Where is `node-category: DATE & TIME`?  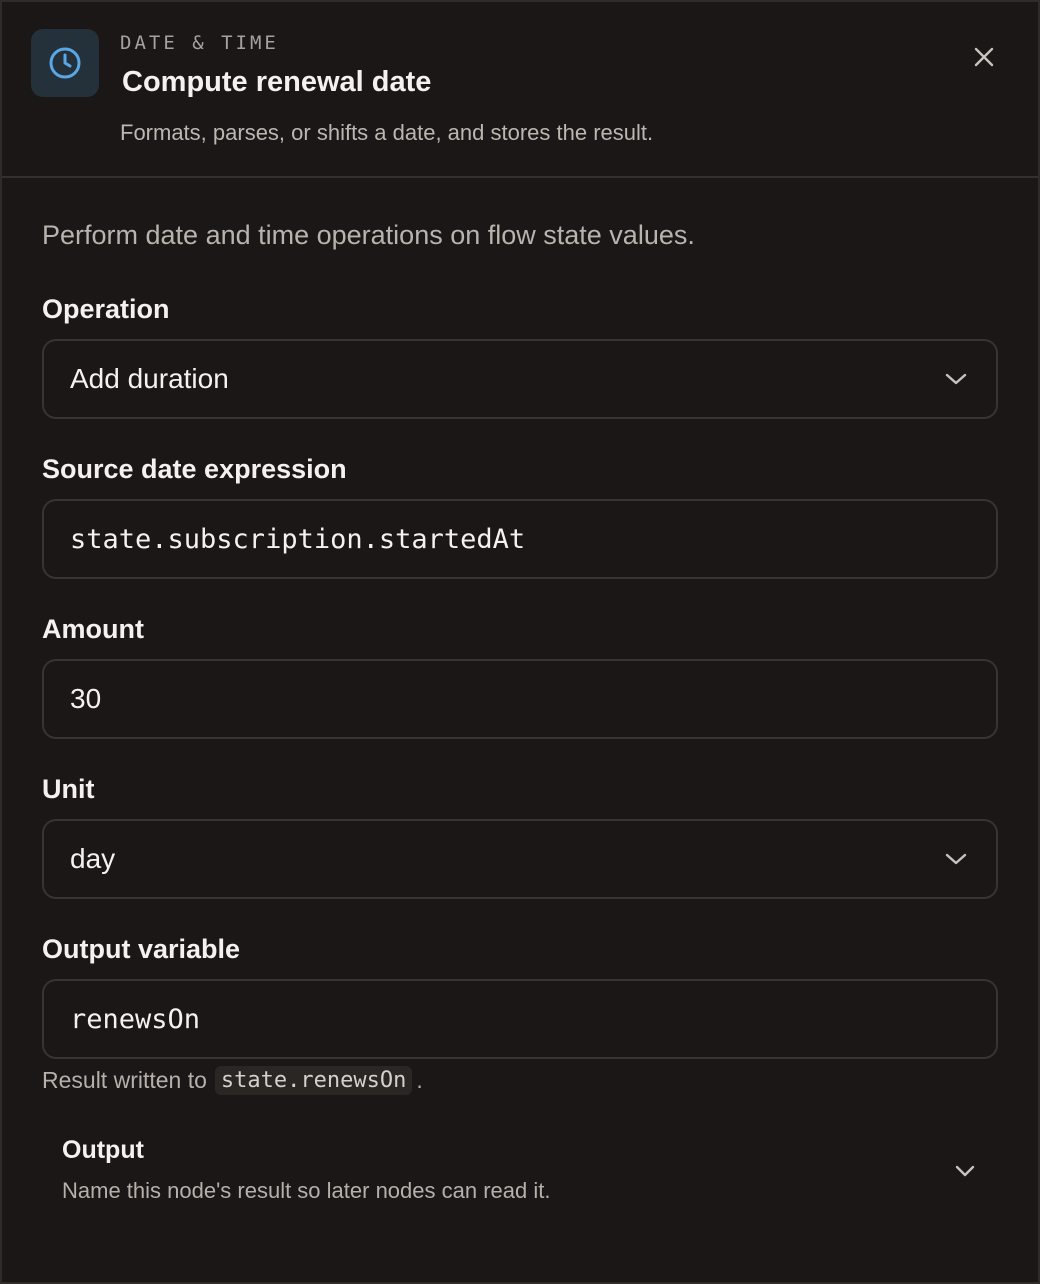
node-category: DATE & TIME is located at coordinates (199, 43).